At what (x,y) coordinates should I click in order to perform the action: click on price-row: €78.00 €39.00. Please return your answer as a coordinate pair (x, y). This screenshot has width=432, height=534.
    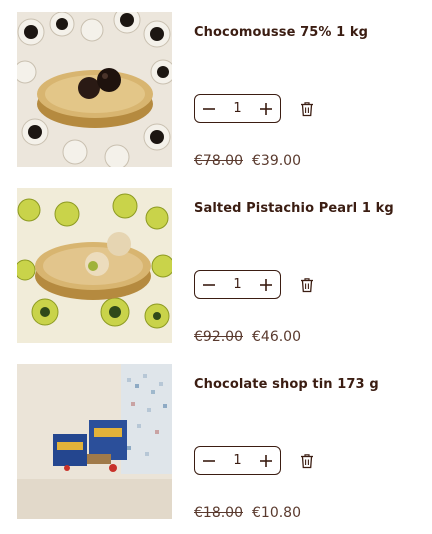
    Looking at the image, I should click on (247, 161).